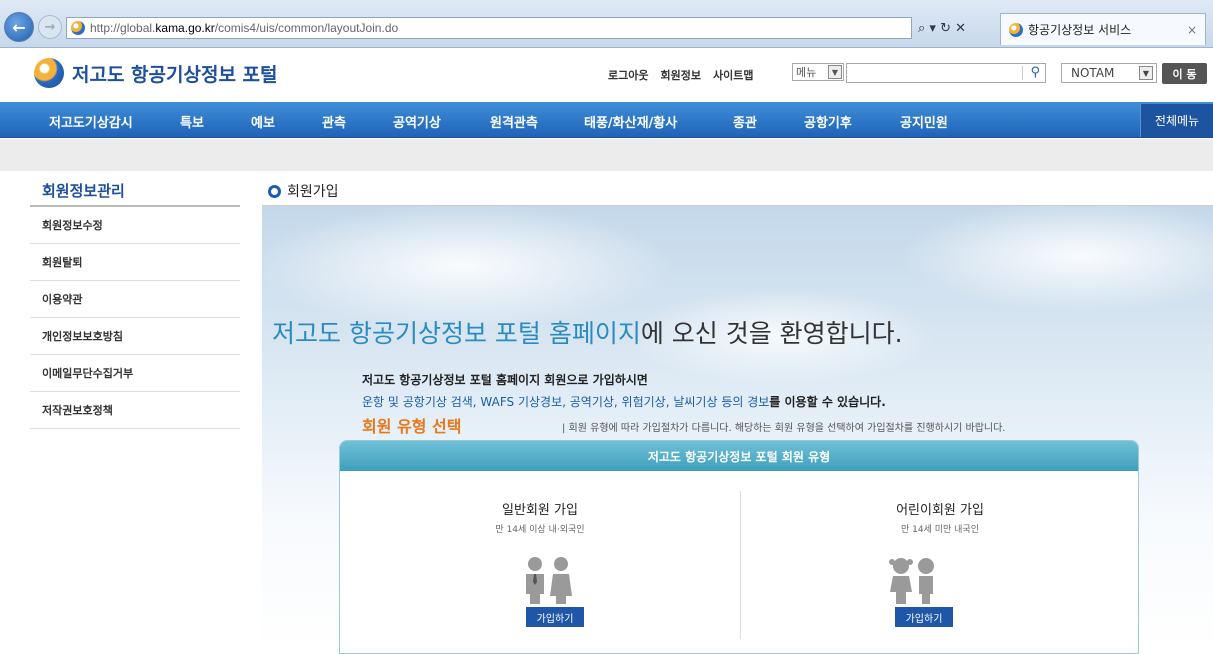 This screenshot has height=654, width=1213. I want to click on sidebar-item-terms: 이용약관, so click(135, 299).